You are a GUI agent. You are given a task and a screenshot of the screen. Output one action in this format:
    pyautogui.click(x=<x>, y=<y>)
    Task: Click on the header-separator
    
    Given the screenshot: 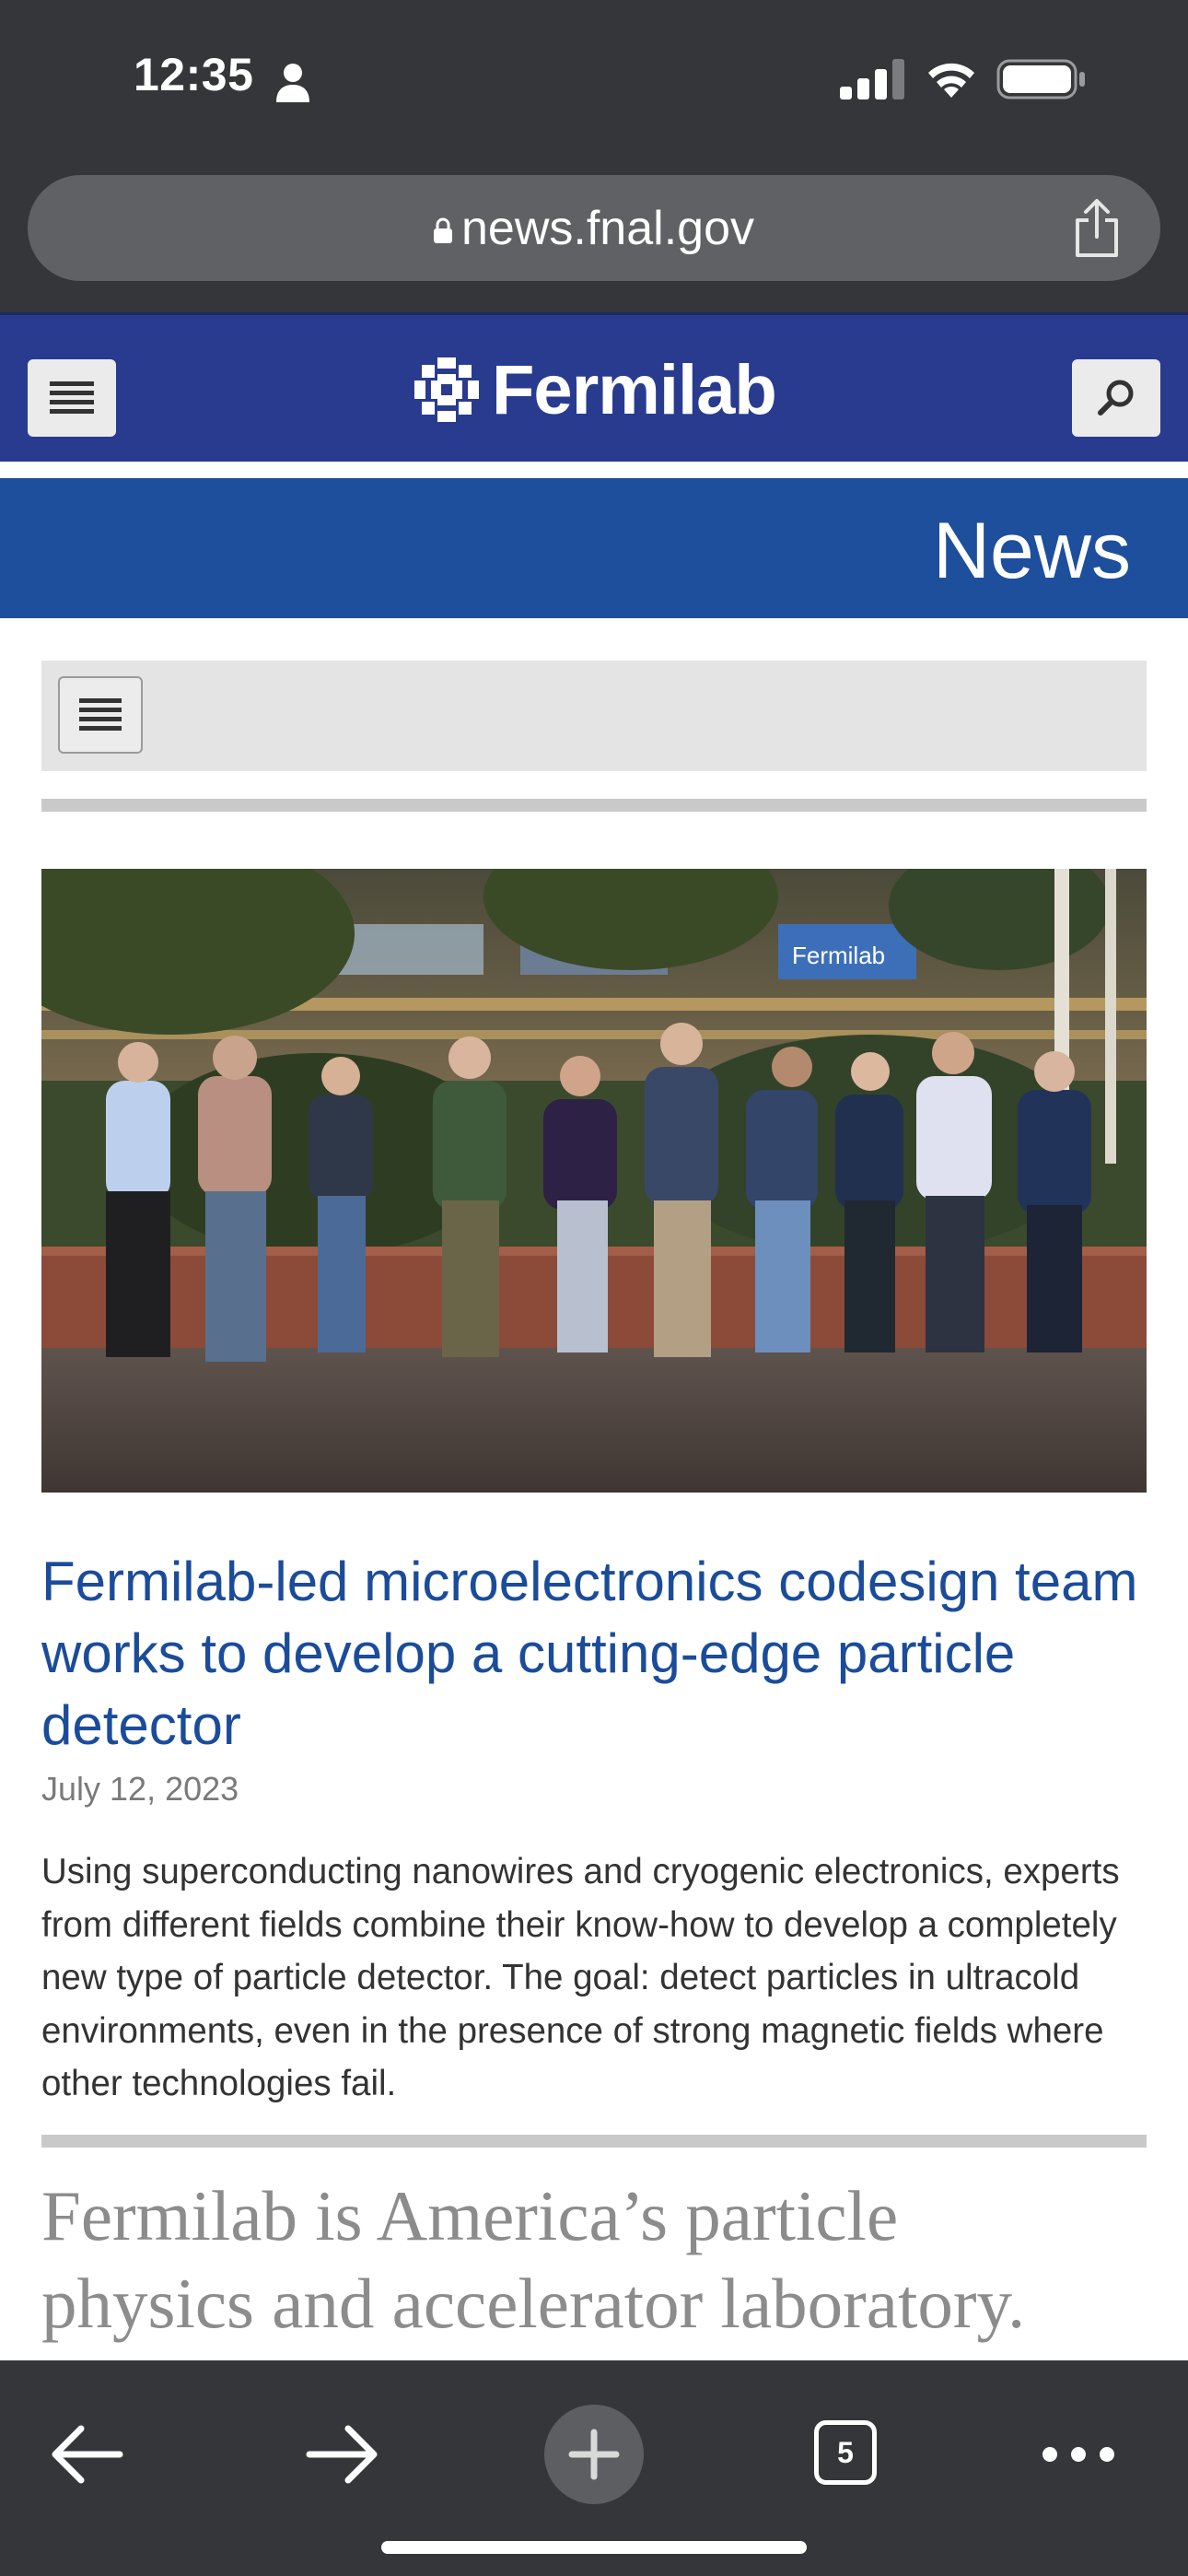 What is the action you would take?
    pyautogui.click(x=594, y=470)
    